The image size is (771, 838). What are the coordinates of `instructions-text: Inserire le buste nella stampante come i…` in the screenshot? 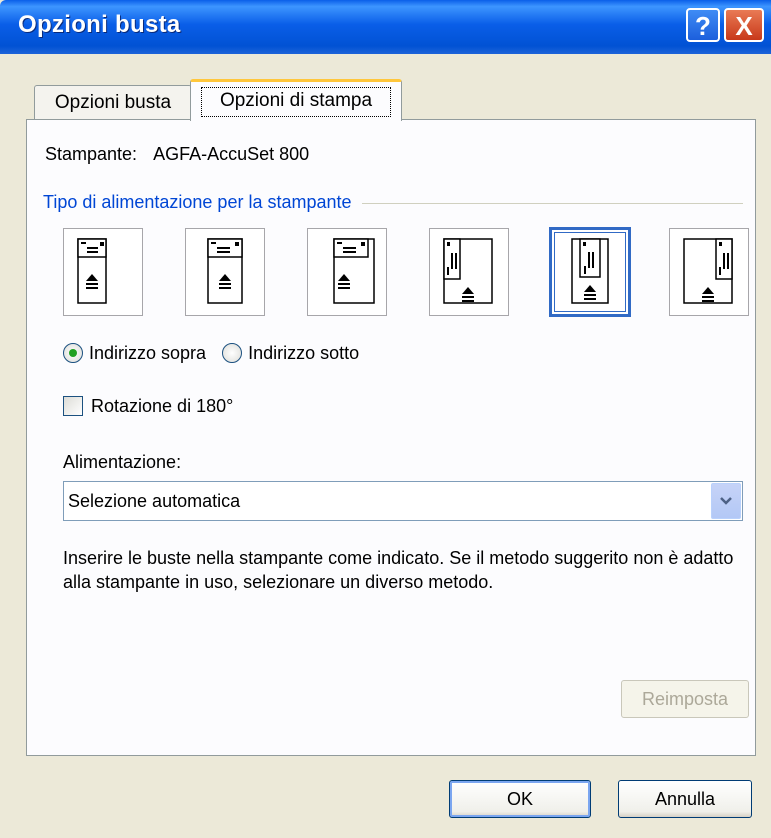 It's located at (398, 570).